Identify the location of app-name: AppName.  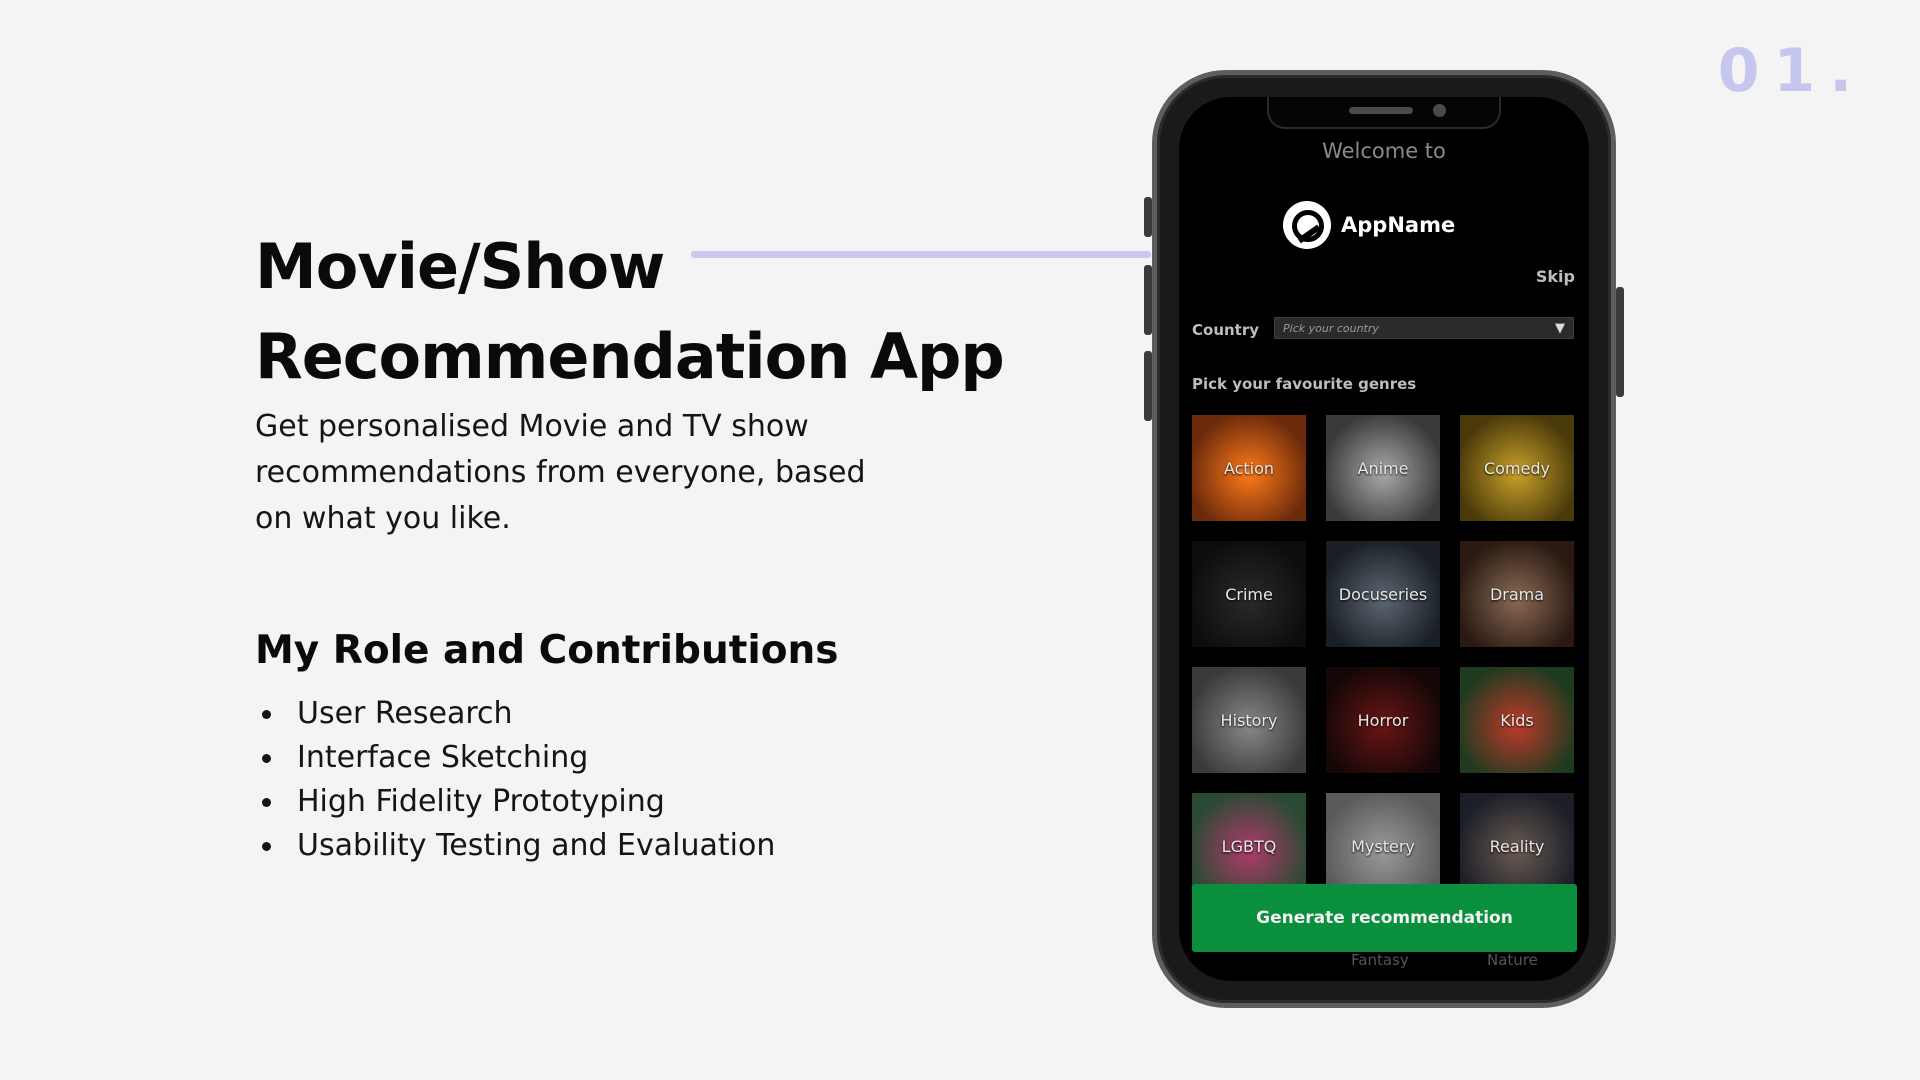
(1398, 225).